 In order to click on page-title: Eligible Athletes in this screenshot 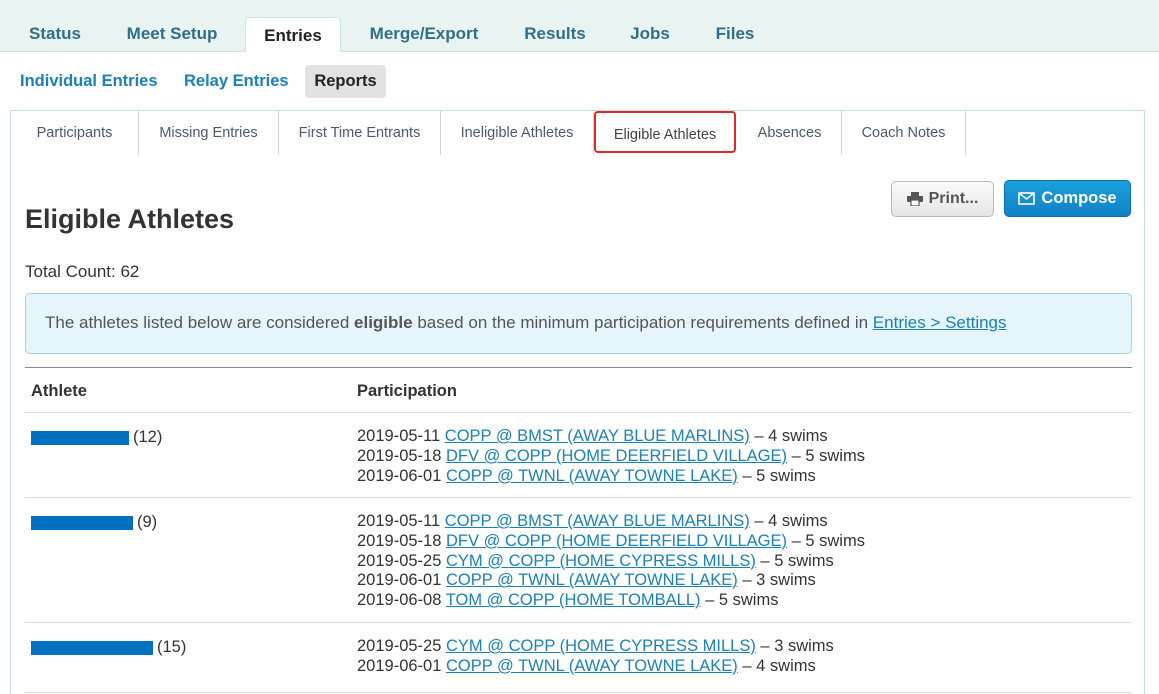, I will do `click(130, 219)`.